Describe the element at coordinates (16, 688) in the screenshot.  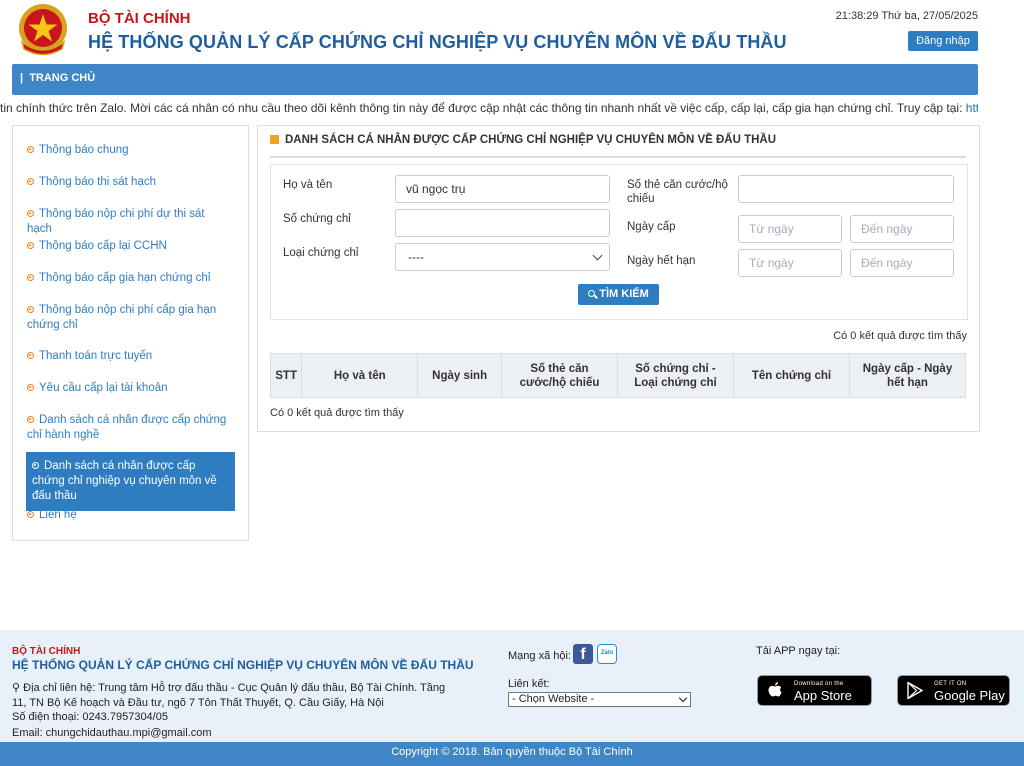
I see `location-pin-icon: ⚲` at that location.